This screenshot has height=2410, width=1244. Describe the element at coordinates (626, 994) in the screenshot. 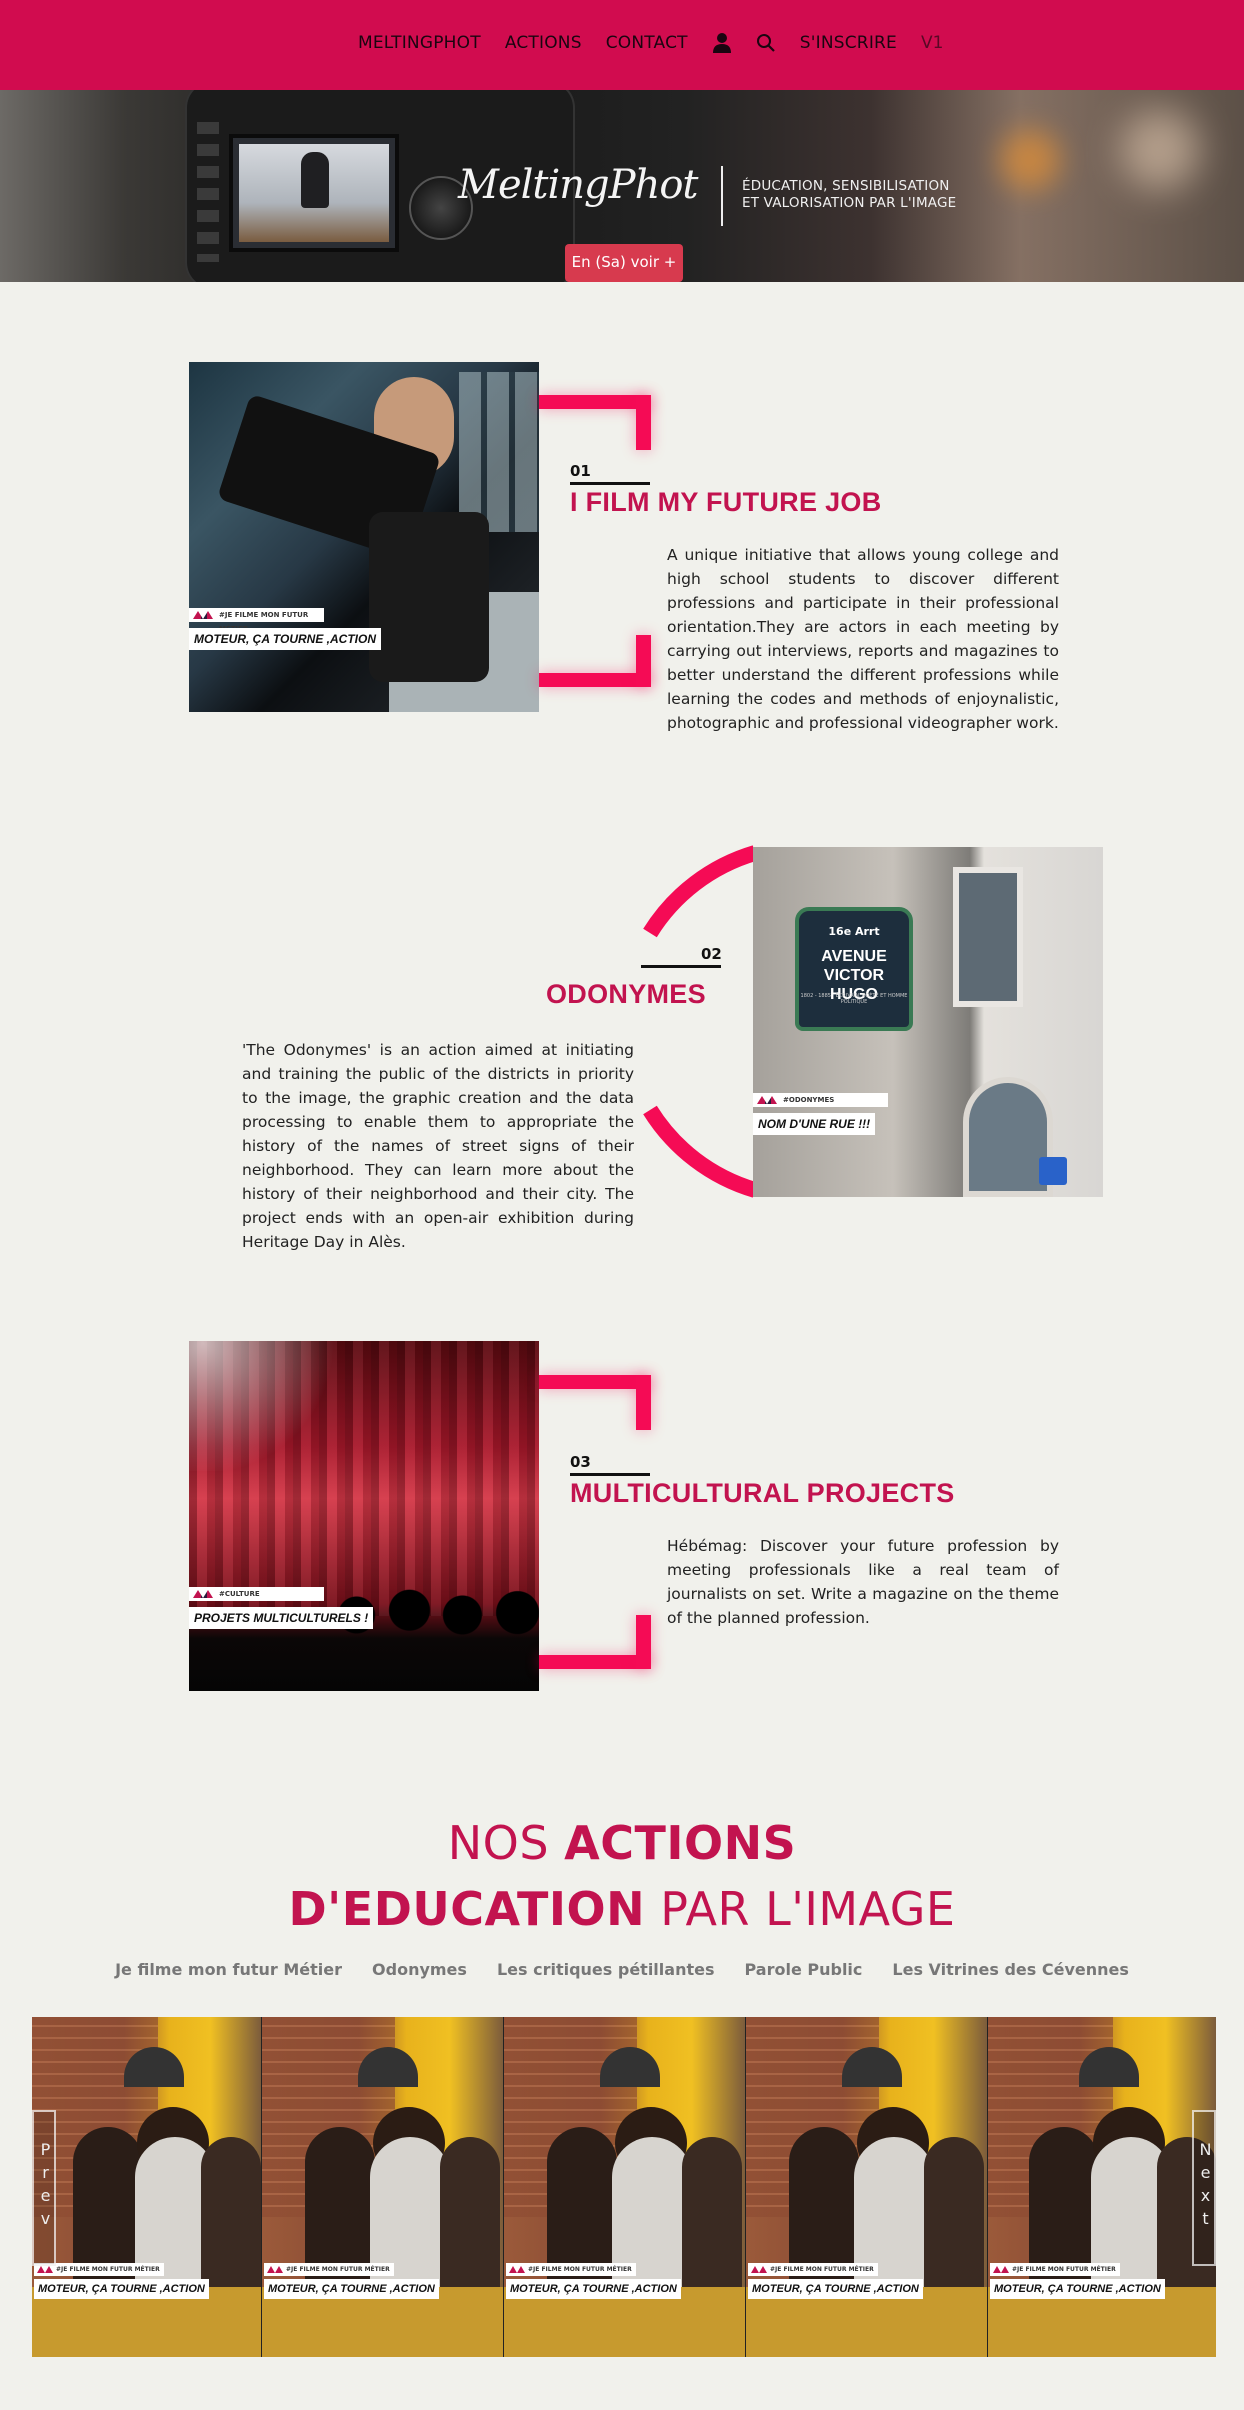

I see `section-title: ODONYMES` at that location.